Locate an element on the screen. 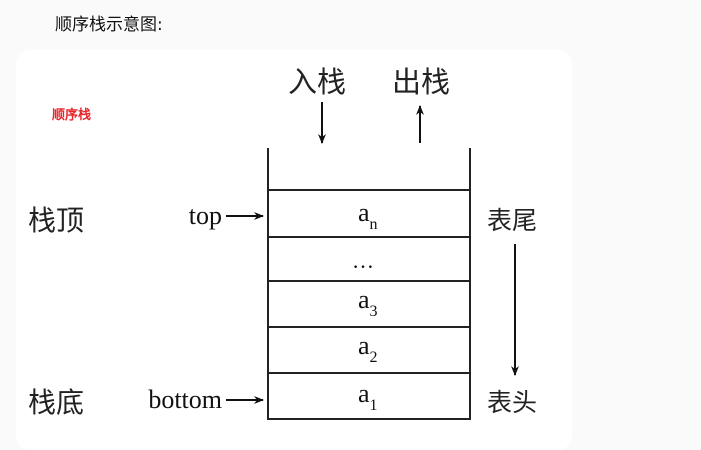 The width and height of the screenshot is (701, 450). top-pointer-label: top is located at coordinates (205, 215).